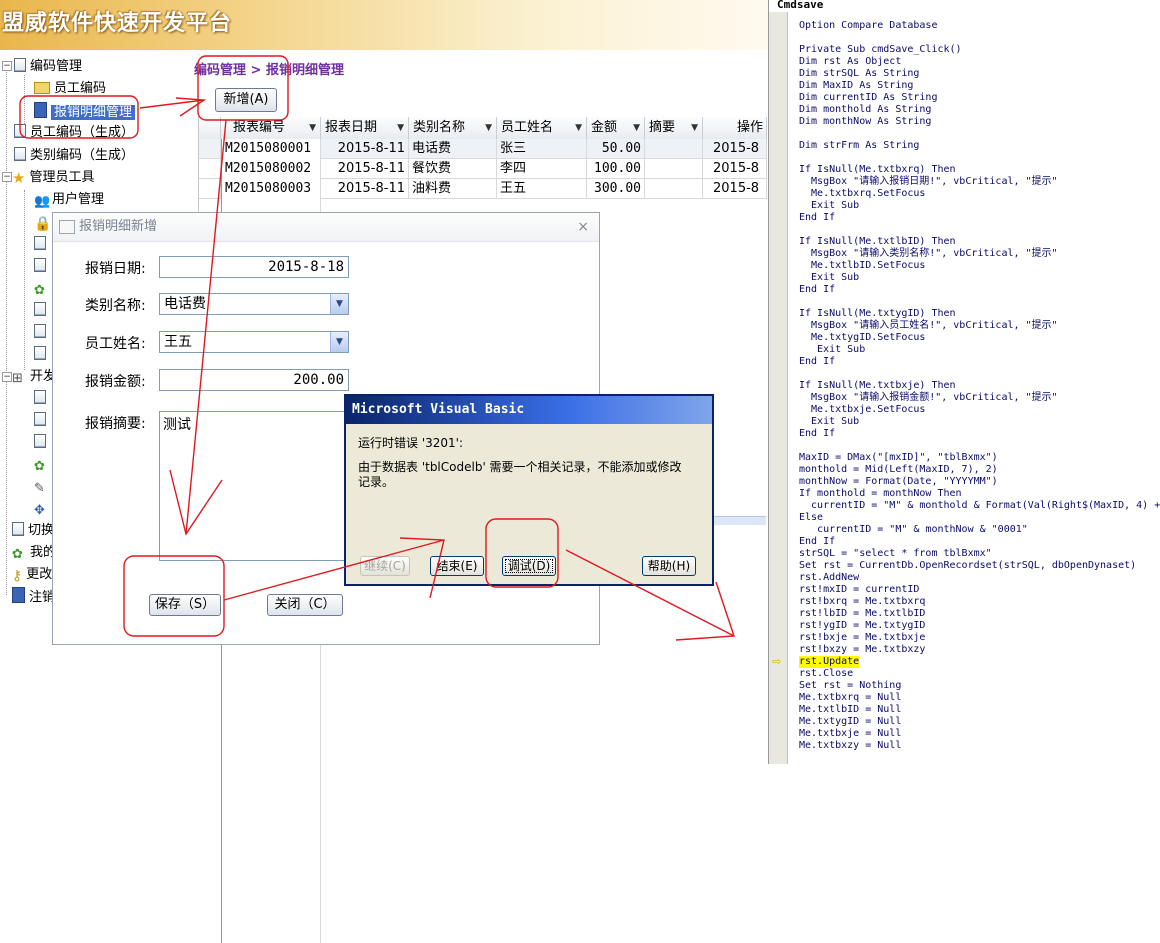 This screenshot has height=943, width=1160. Describe the element at coordinates (979, 638) in the screenshot. I see `code-line: rst!bxje = Me.txtbxje` at that location.